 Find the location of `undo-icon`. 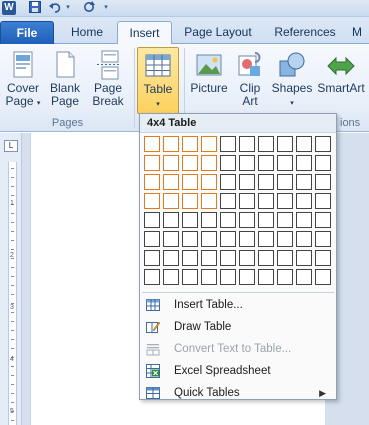

undo-icon is located at coordinates (55, 8).